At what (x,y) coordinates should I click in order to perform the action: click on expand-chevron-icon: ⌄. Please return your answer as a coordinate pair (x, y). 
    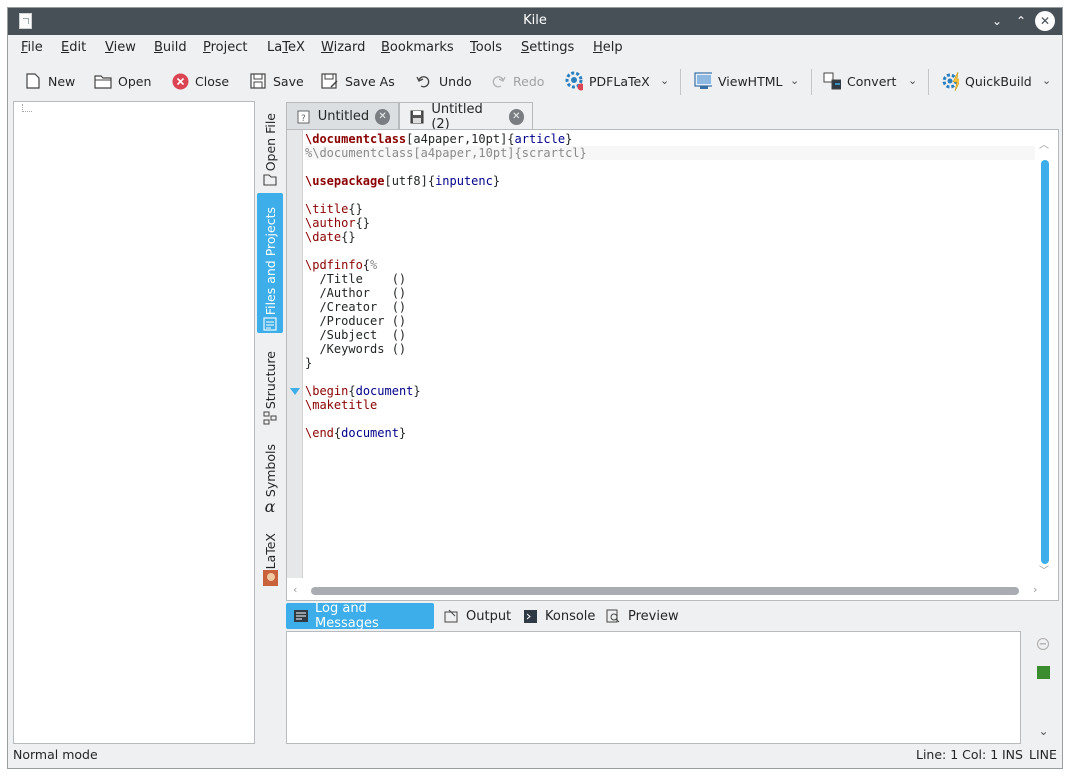
    Looking at the image, I should click on (1043, 731).